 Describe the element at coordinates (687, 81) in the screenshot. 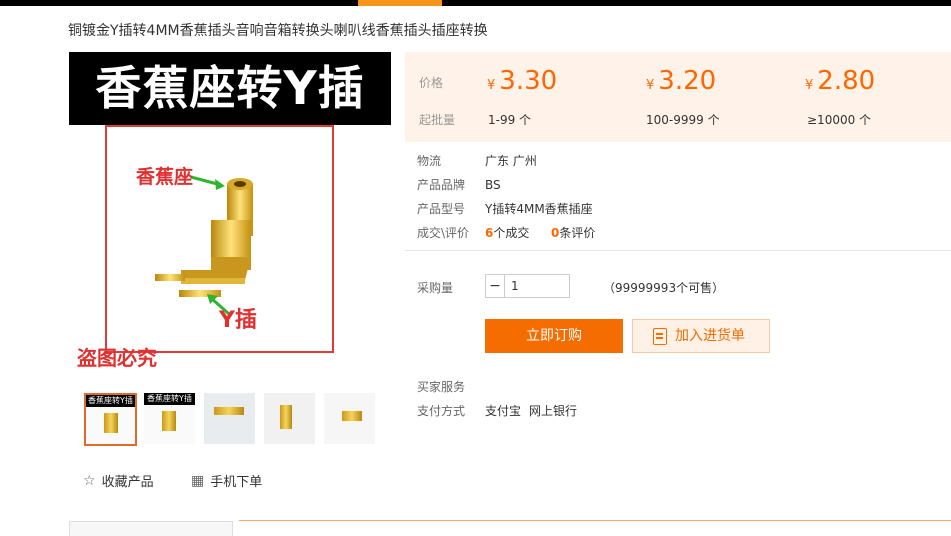

I see `price-value: 3.20` at that location.